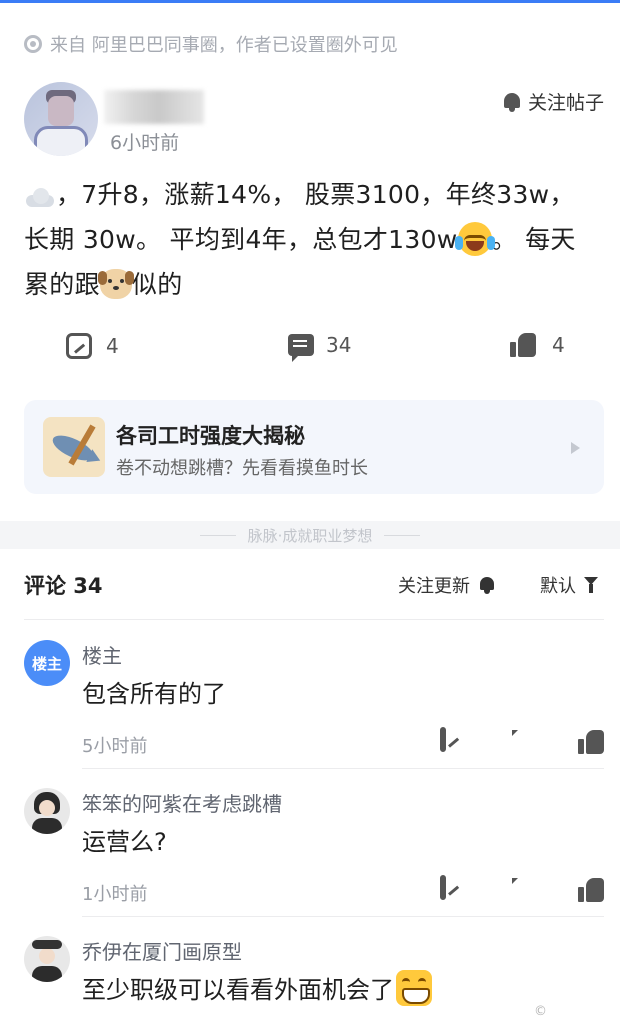 This screenshot has height=1030, width=620. Describe the element at coordinates (314, 120) in the screenshot. I see `post-author: 6小时前 关注帖子` at that location.